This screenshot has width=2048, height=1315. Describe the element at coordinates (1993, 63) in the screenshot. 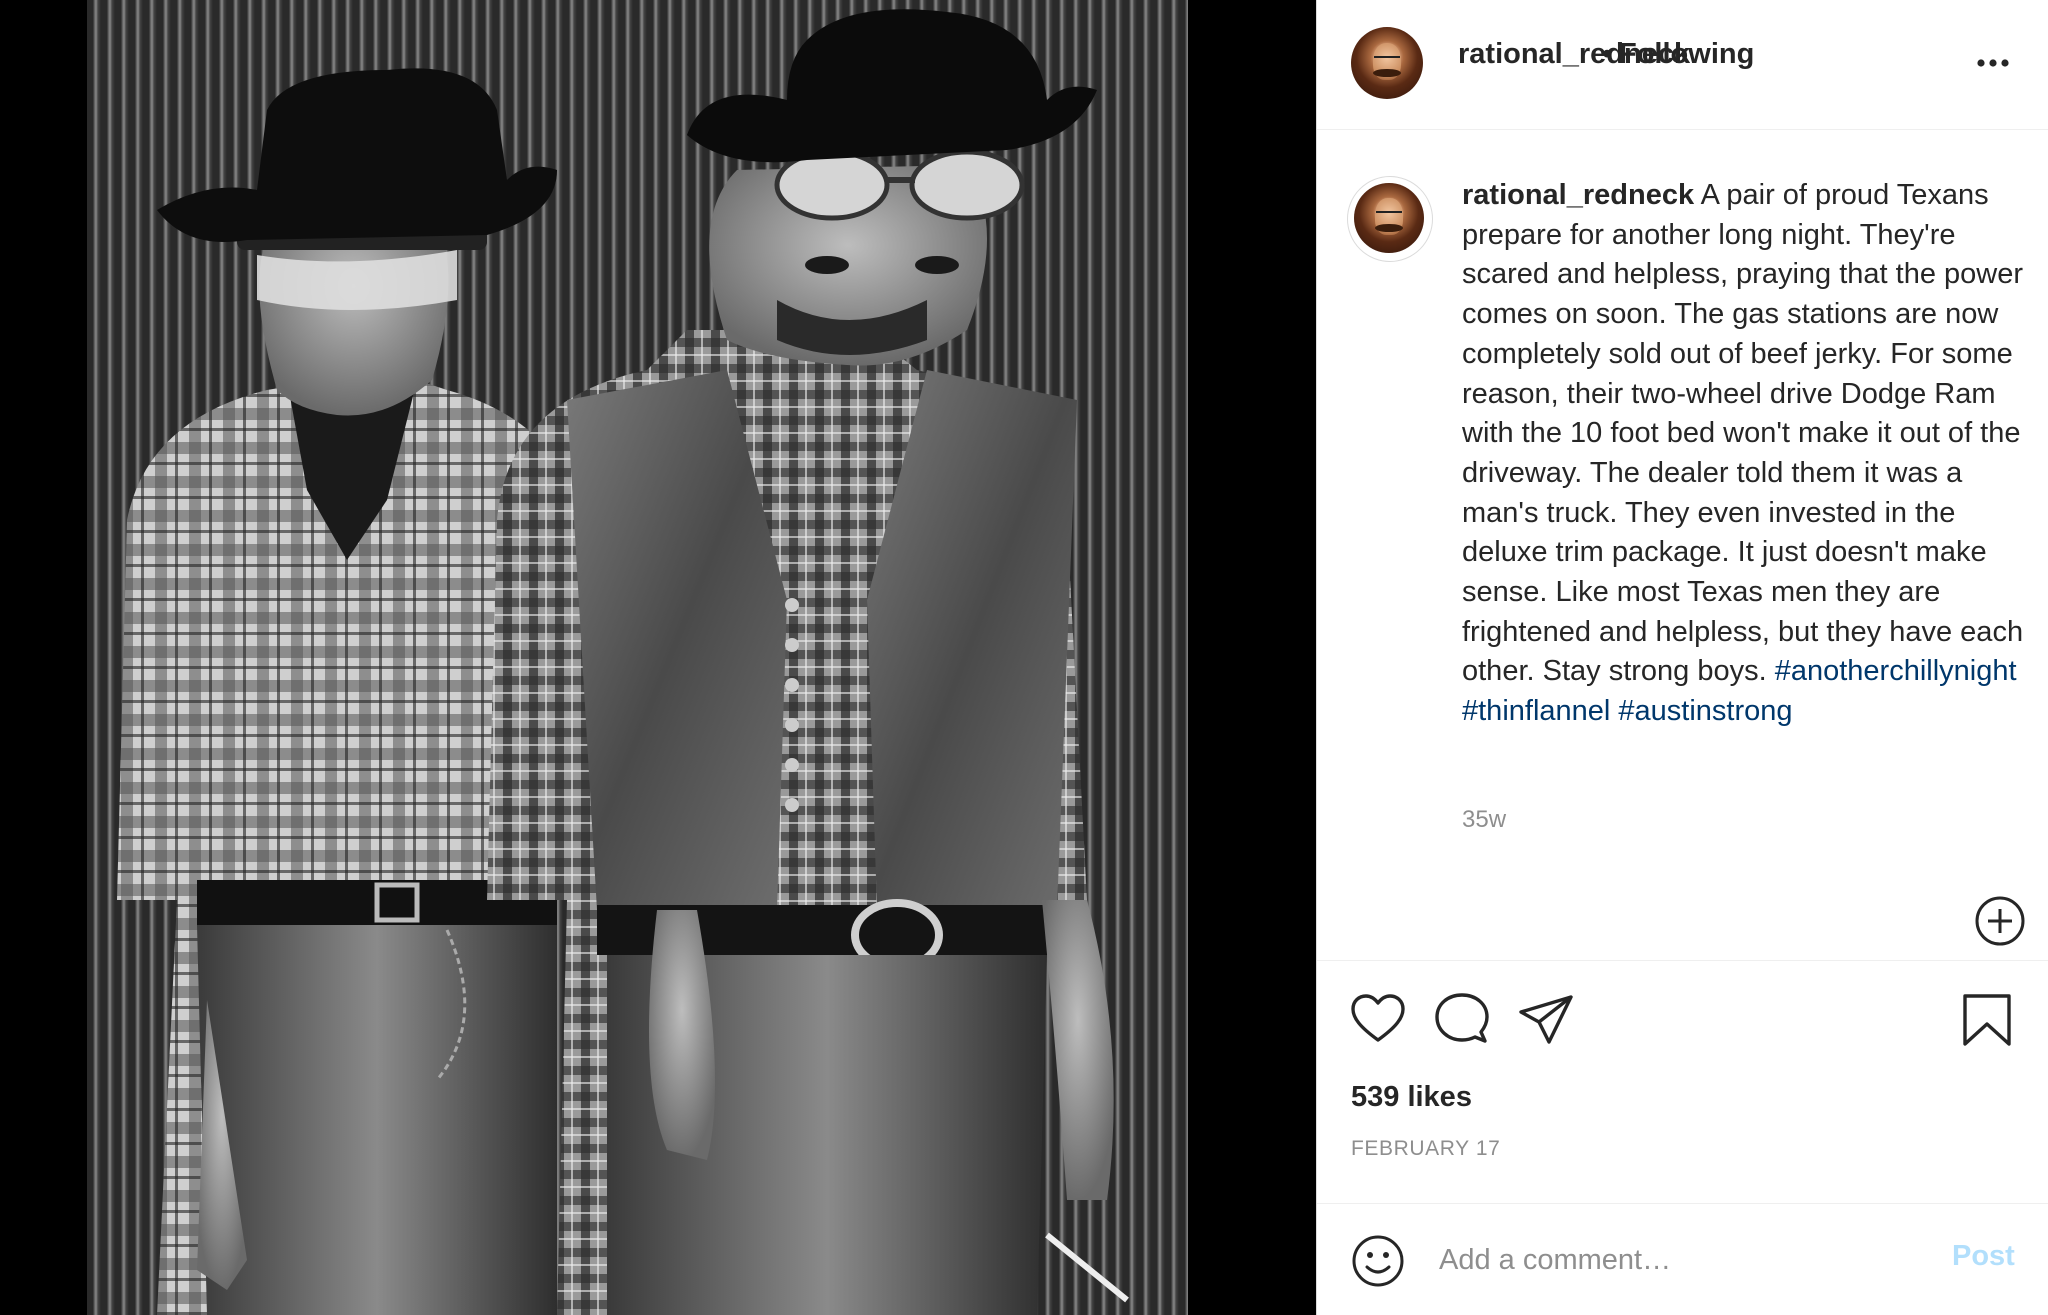

I see `more-options-icon` at that location.